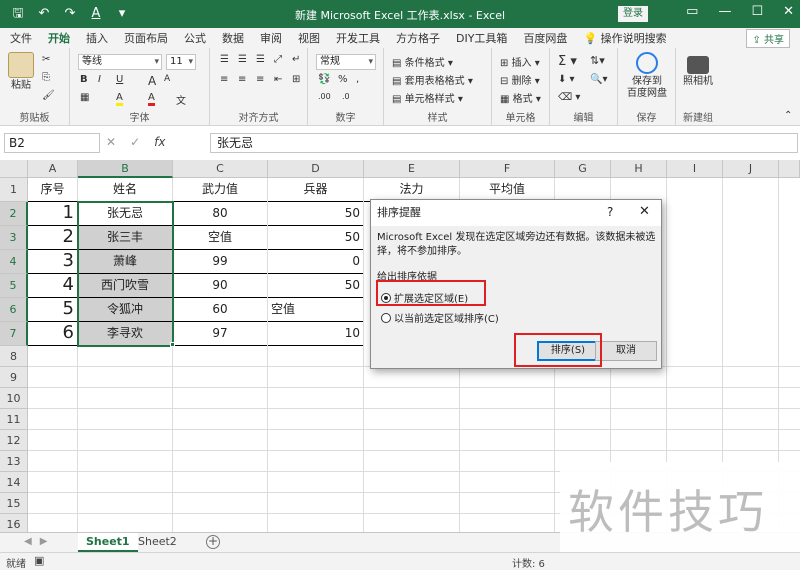 This screenshot has width=800, height=570. Describe the element at coordinates (135, 142) in the screenshot. I see `enter-formula-icon: ✓` at that location.